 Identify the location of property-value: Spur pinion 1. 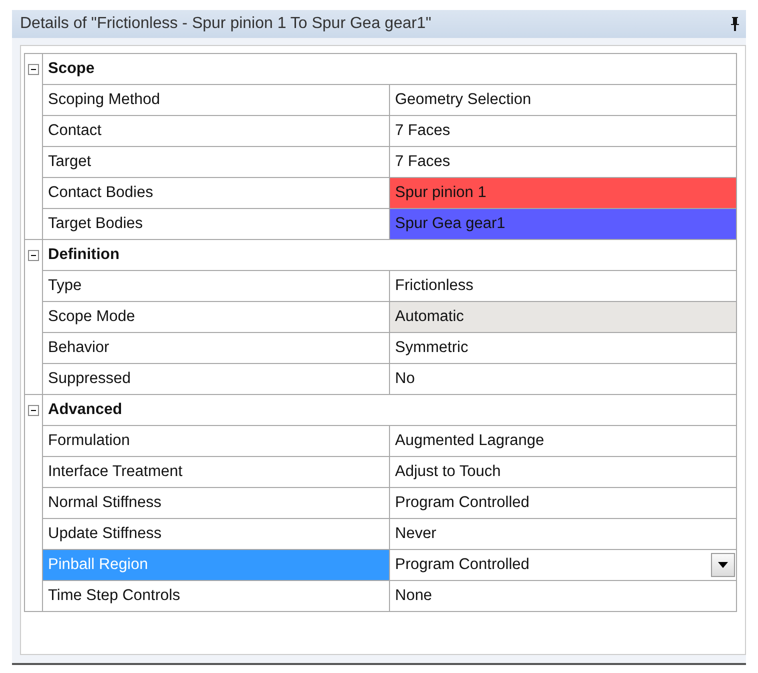
(563, 193).